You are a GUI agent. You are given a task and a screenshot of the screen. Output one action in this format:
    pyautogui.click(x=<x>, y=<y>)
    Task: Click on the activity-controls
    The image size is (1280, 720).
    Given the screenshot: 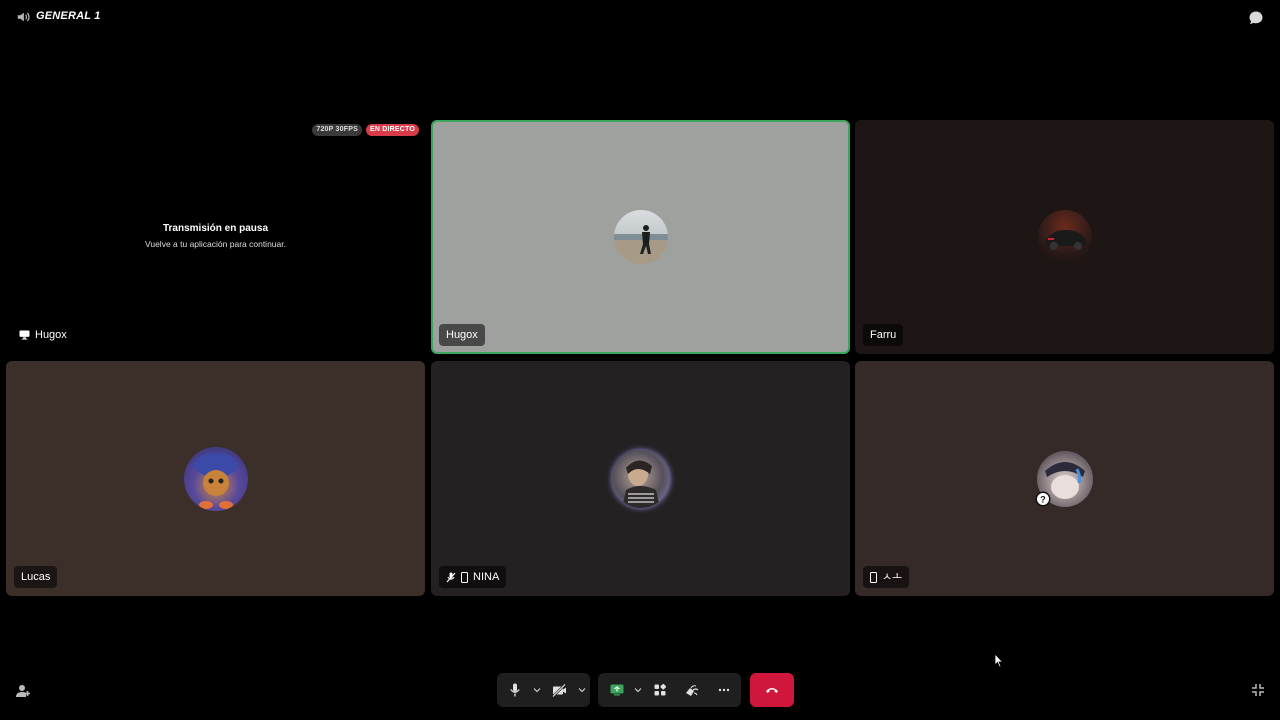 What is the action you would take?
    pyautogui.click(x=669, y=690)
    